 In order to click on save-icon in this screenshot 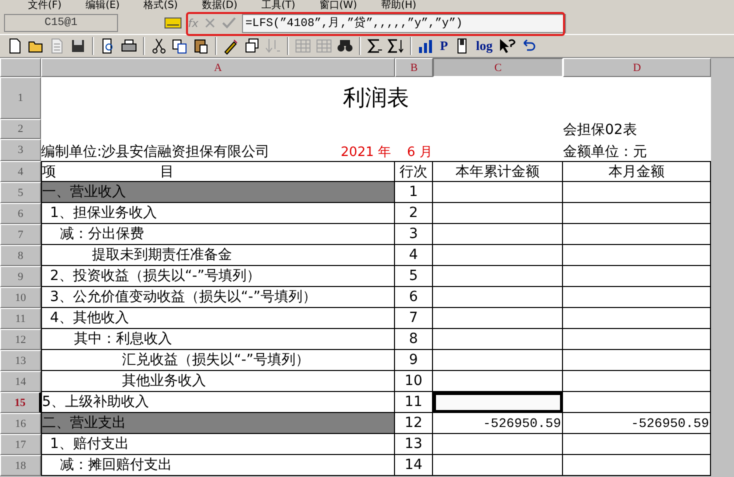, I will do `click(78, 46)`.